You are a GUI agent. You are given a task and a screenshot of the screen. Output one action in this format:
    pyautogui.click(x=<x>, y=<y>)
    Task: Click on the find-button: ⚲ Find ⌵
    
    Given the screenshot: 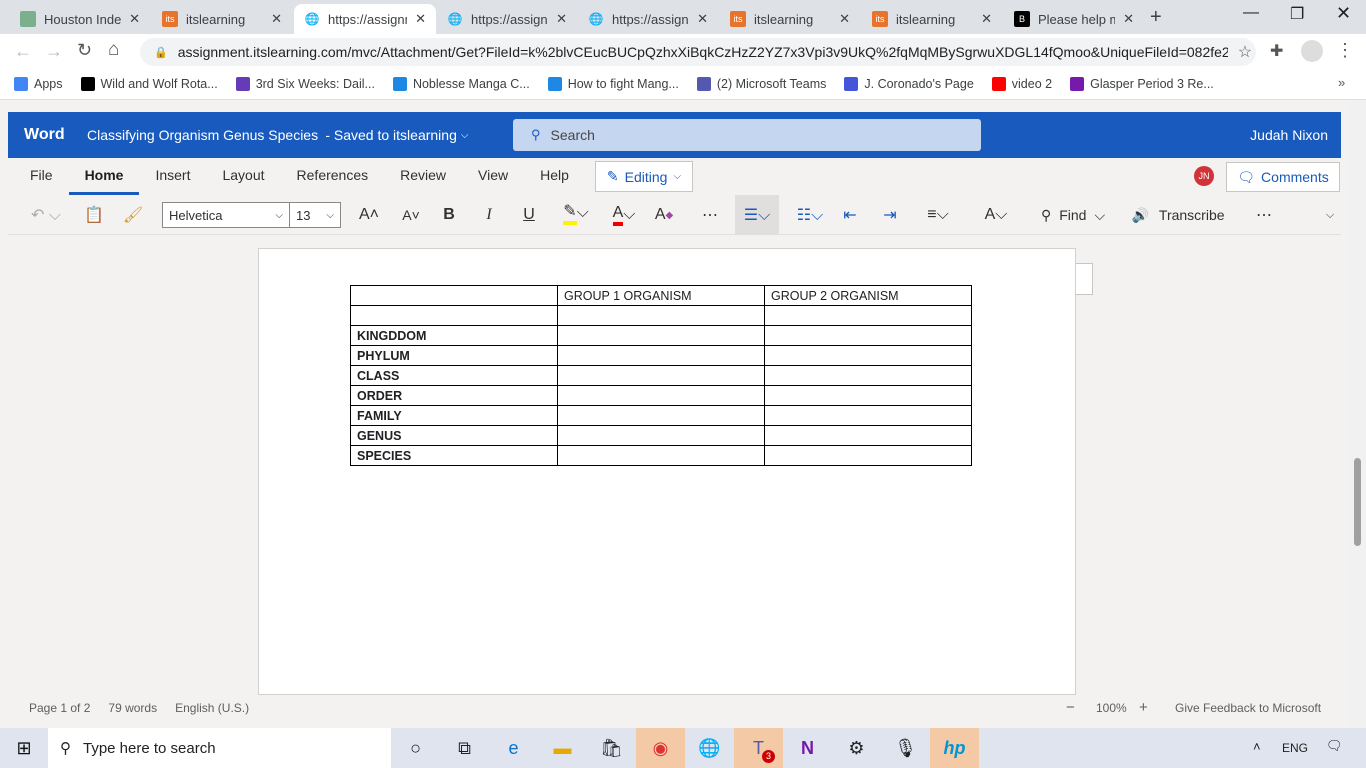 What is the action you would take?
    pyautogui.click(x=1073, y=215)
    